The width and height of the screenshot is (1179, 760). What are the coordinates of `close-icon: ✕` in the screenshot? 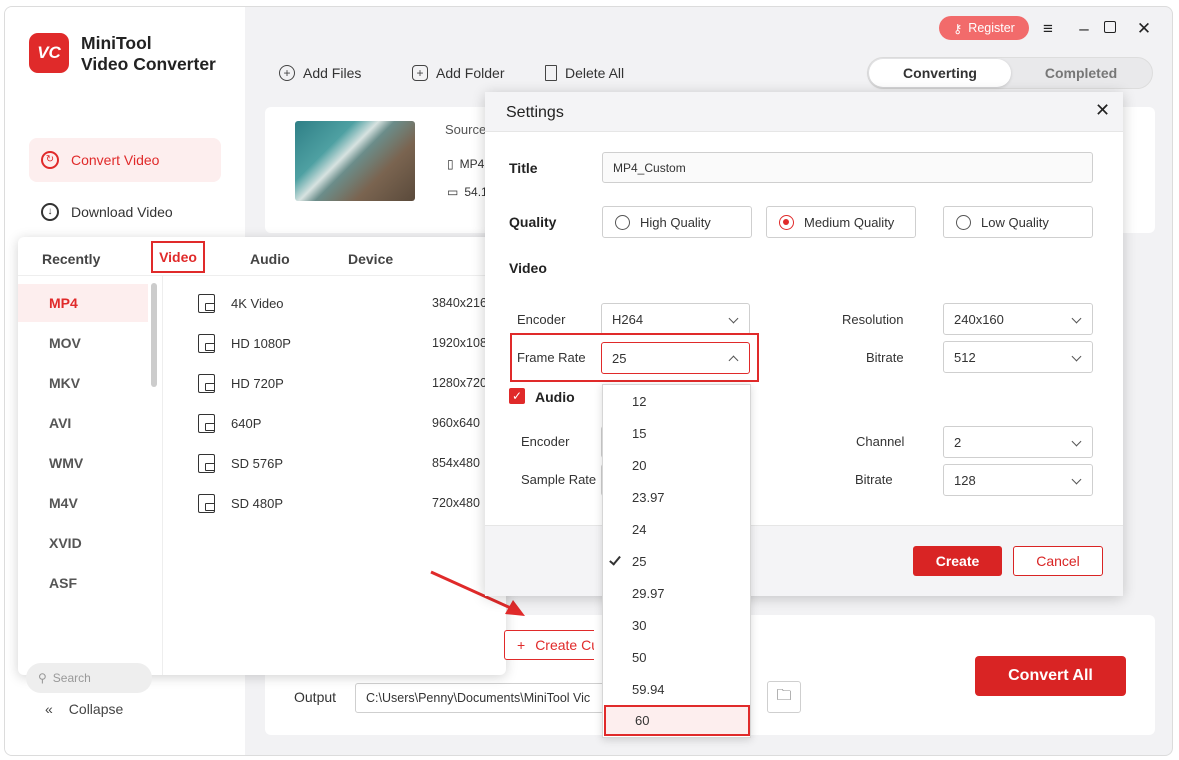 It's located at (1144, 29).